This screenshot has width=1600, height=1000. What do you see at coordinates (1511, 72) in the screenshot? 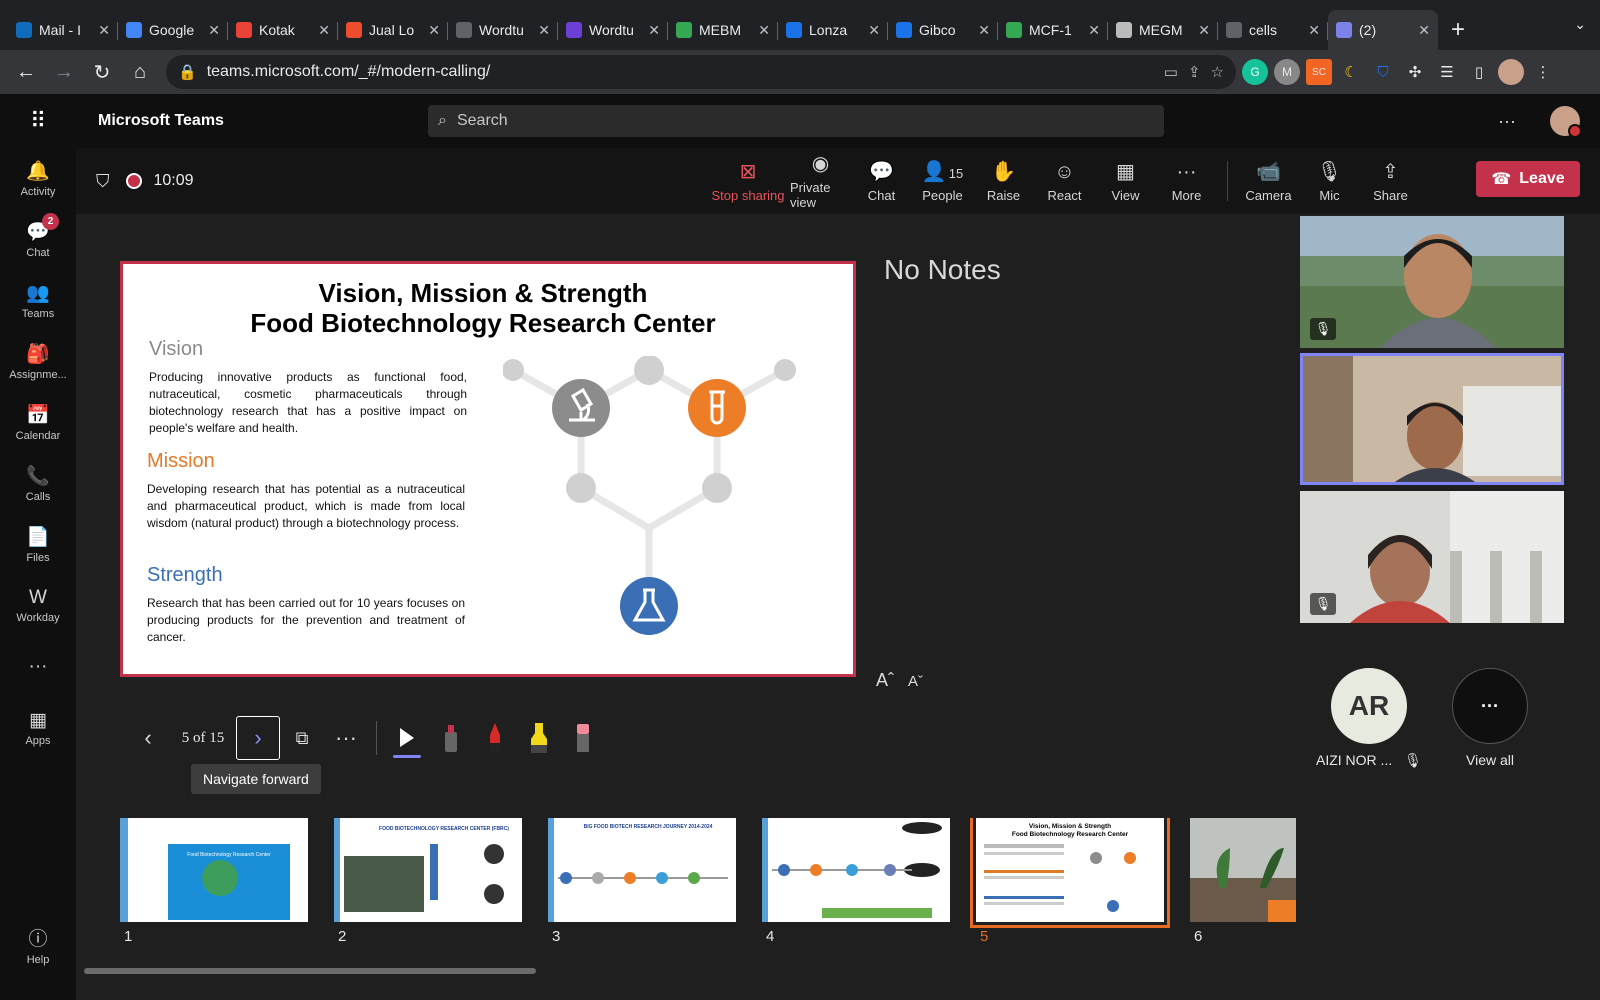
I see `profile-avatar` at bounding box center [1511, 72].